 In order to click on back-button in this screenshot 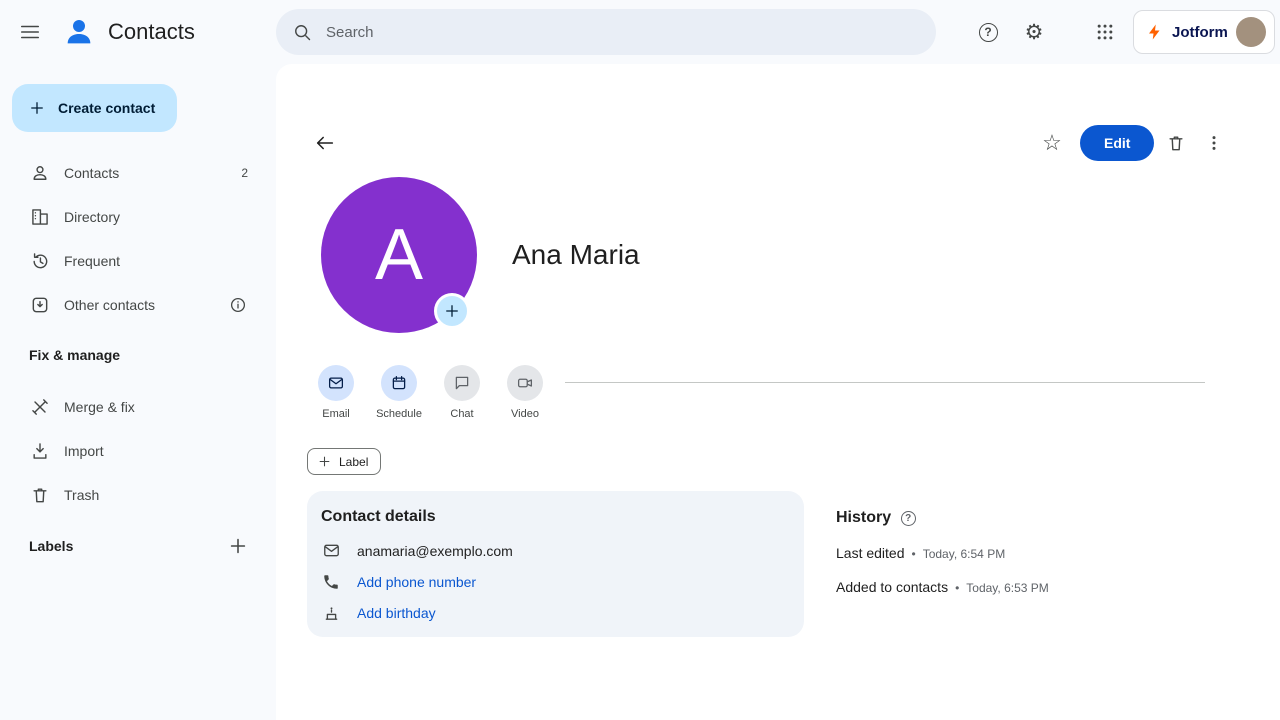, I will do `click(325, 143)`.